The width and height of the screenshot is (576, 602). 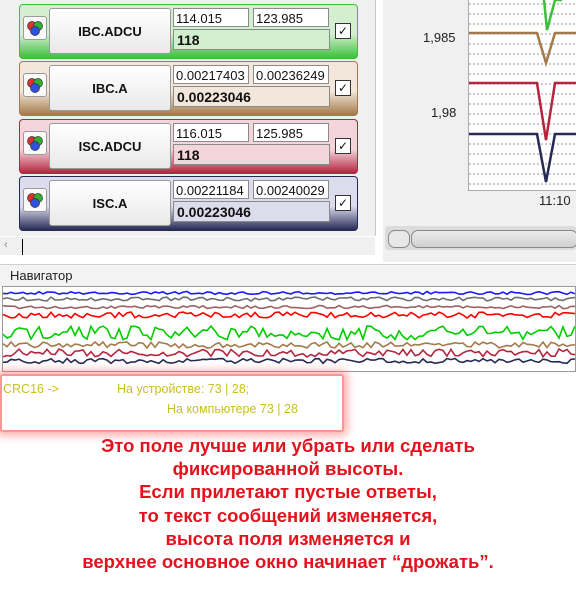 What do you see at coordinates (110, 31) in the screenshot?
I see `variable-name-button: IBC.ADCU` at bounding box center [110, 31].